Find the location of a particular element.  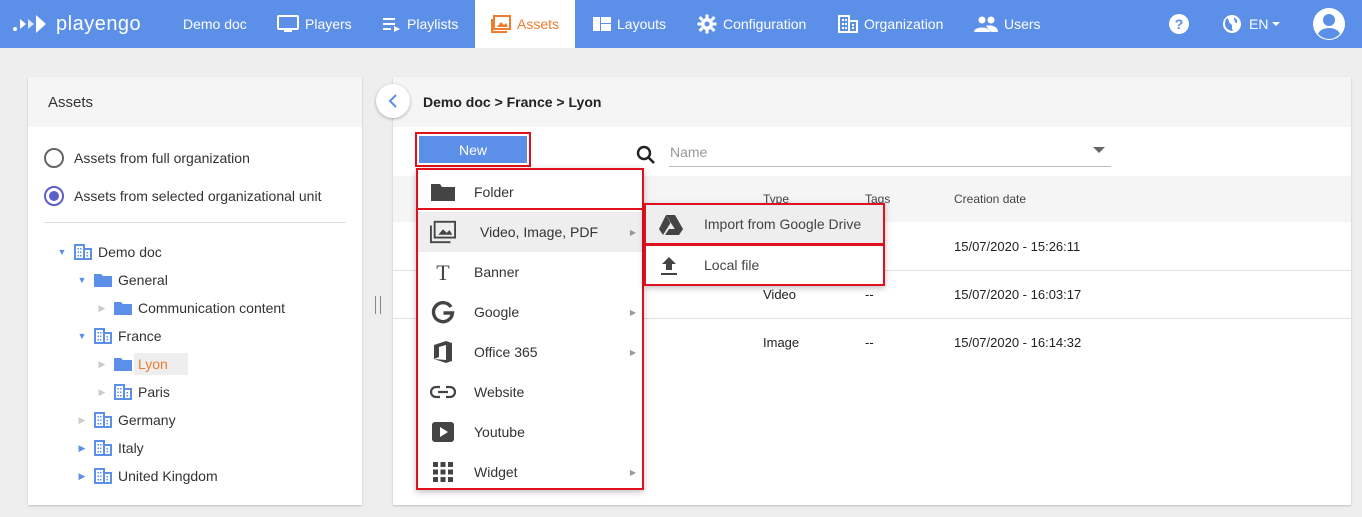

nav-label: Configuration is located at coordinates (765, 24).